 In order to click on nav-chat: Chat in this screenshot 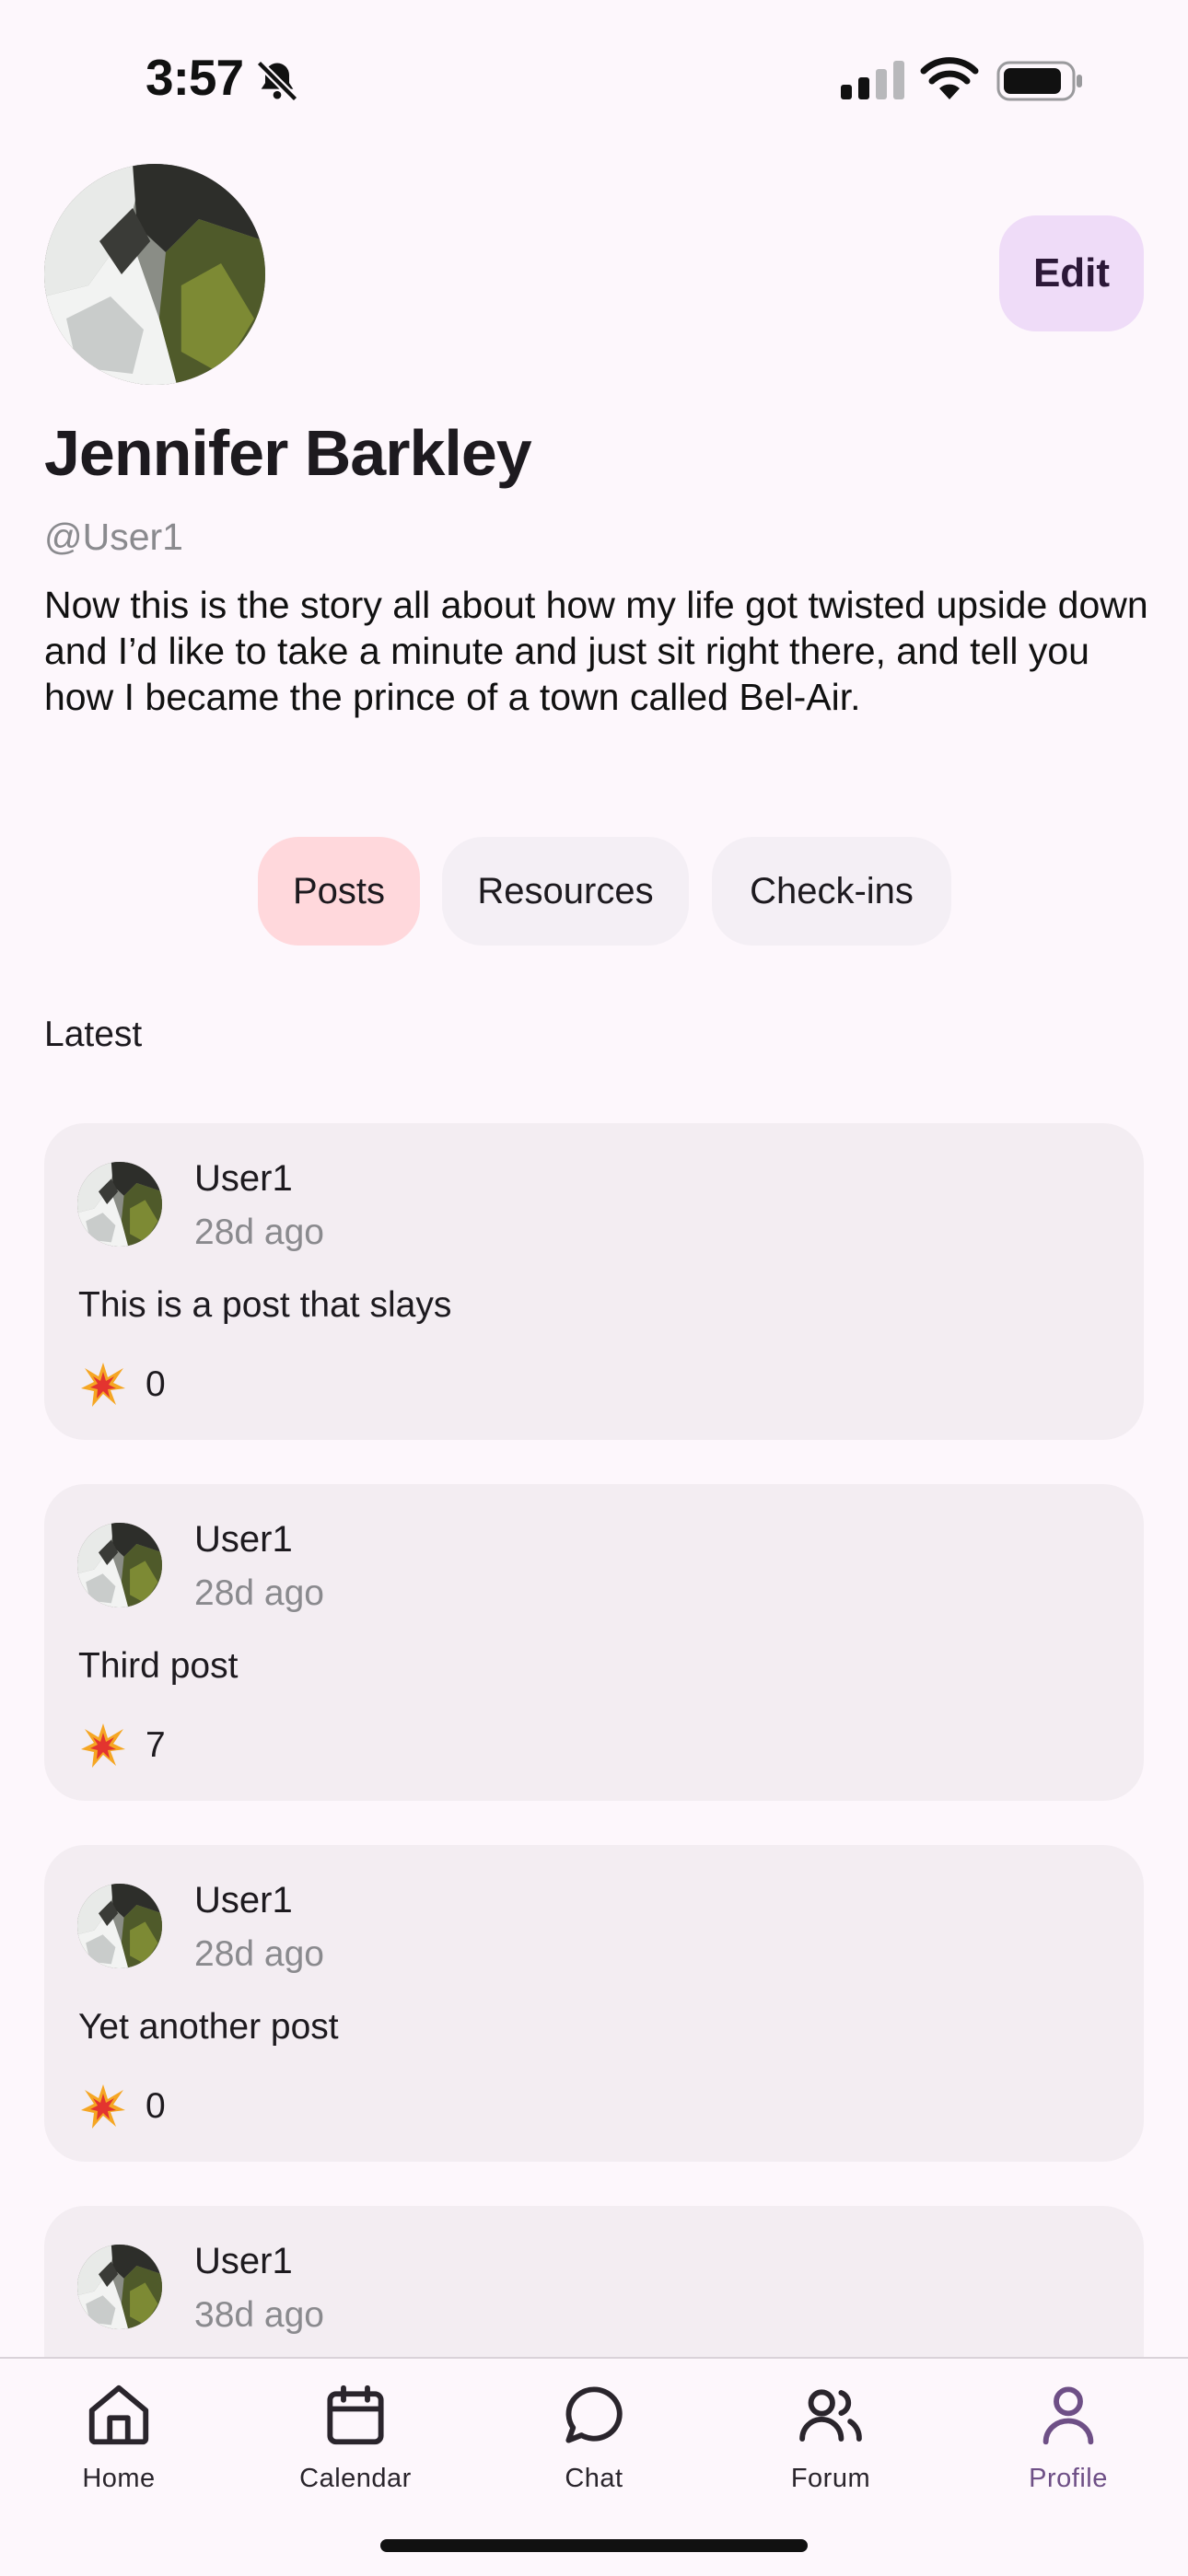, I will do `click(594, 2448)`.